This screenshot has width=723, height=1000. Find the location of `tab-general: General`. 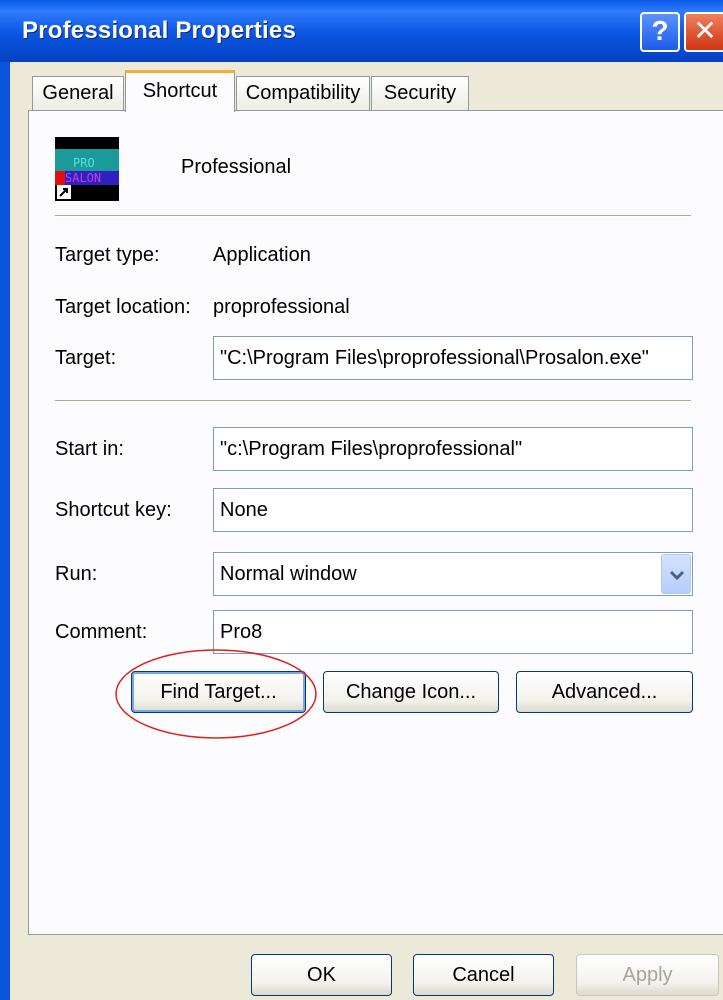

tab-general: General is located at coordinates (78, 93).